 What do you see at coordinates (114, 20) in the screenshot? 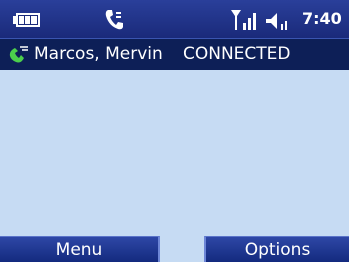
I see `call-active-icon` at bounding box center [114, 20].